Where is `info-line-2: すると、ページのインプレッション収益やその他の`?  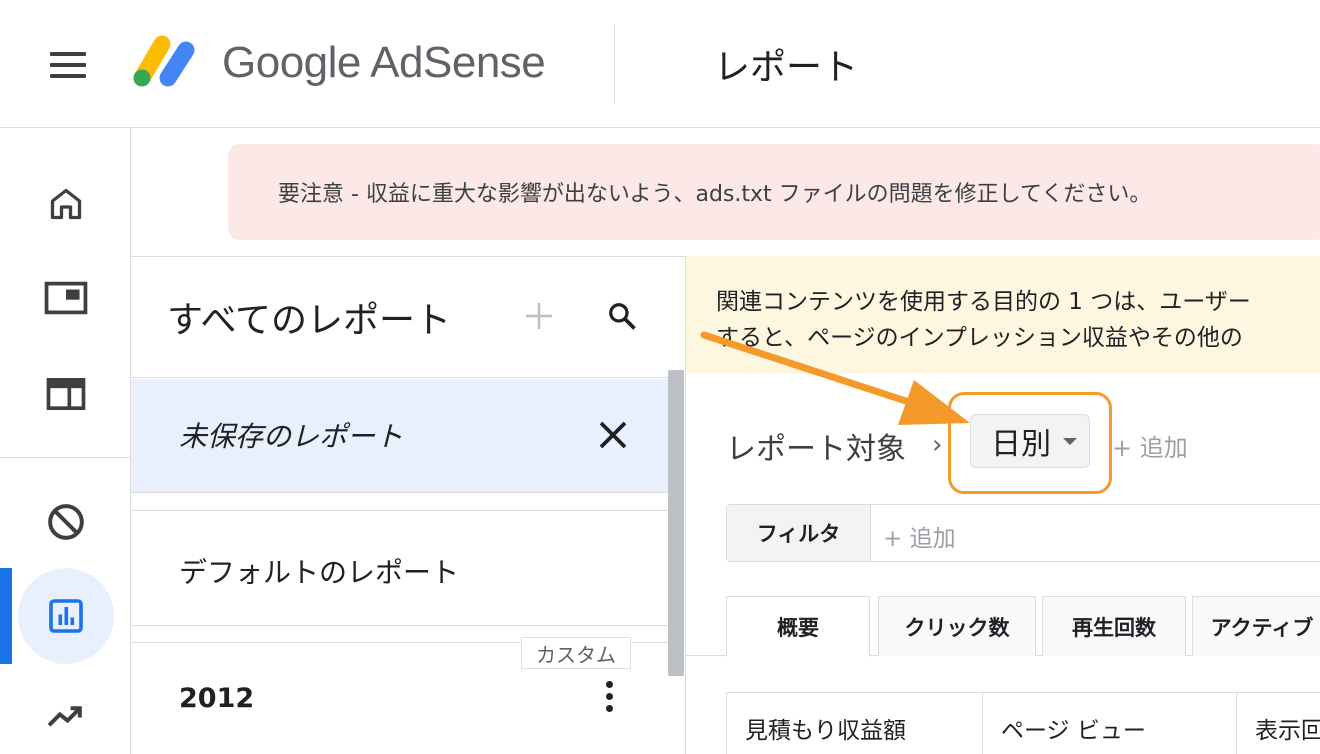 info-line-2: すると、ページのインプレッション収益やその他の is located at coordinates (979, 338).